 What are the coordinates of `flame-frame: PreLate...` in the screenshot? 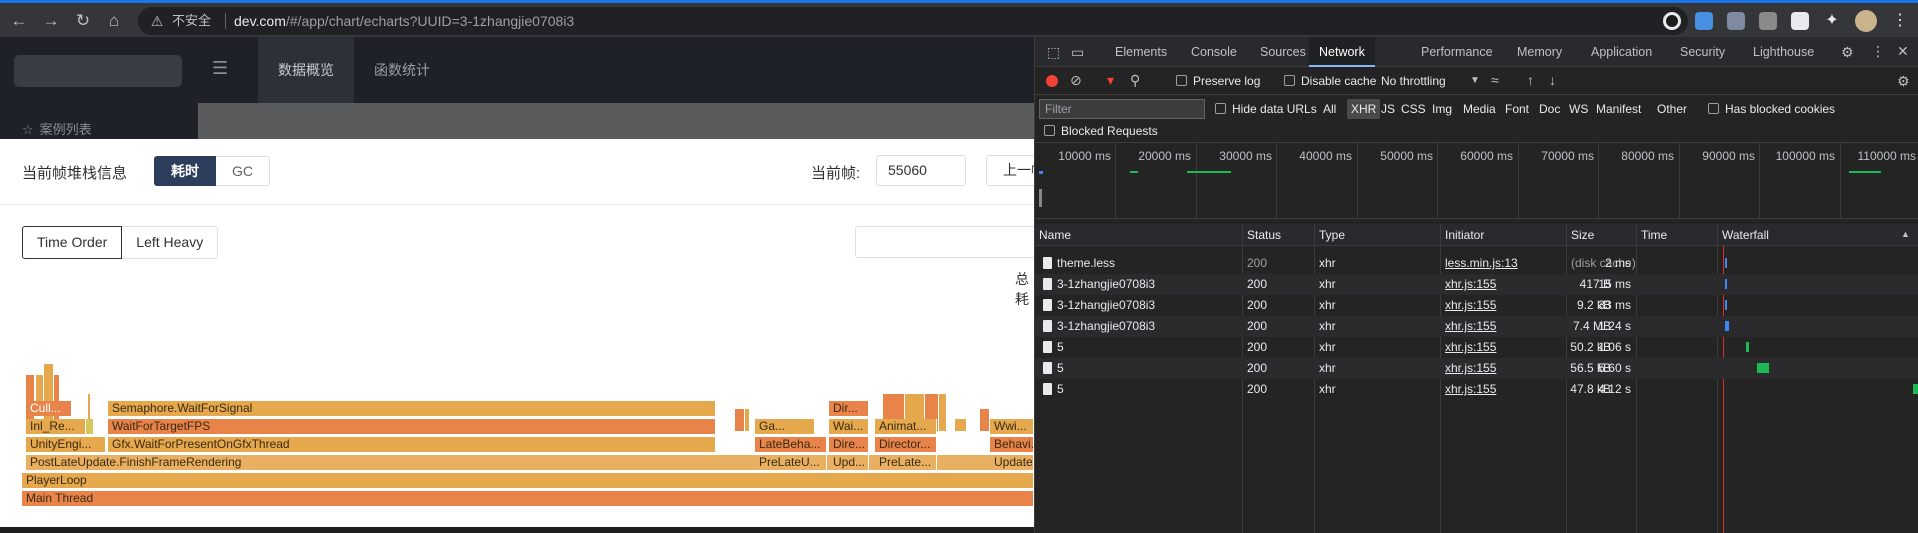 It's located at (906, 462).